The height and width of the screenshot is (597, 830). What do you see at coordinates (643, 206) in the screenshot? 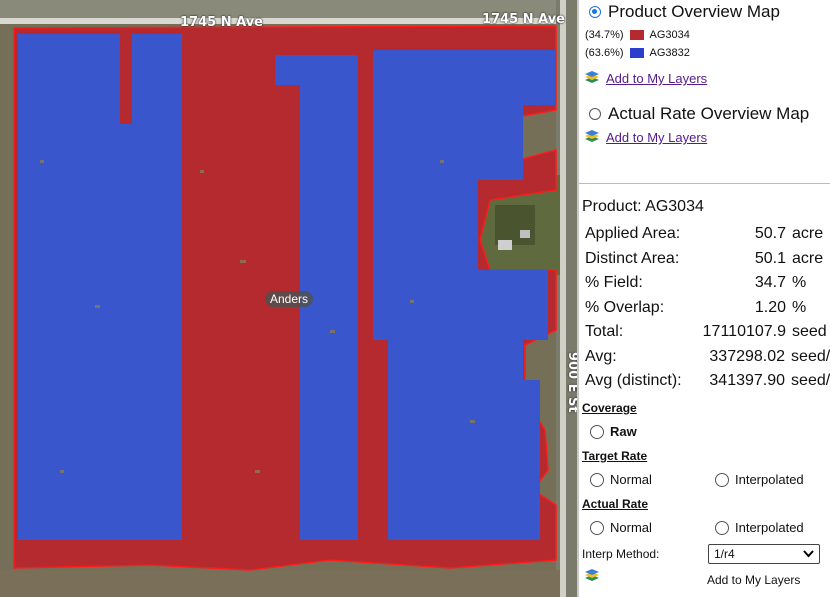
I see `product-title: Product: AG3034` at bounding box center [643, 206].